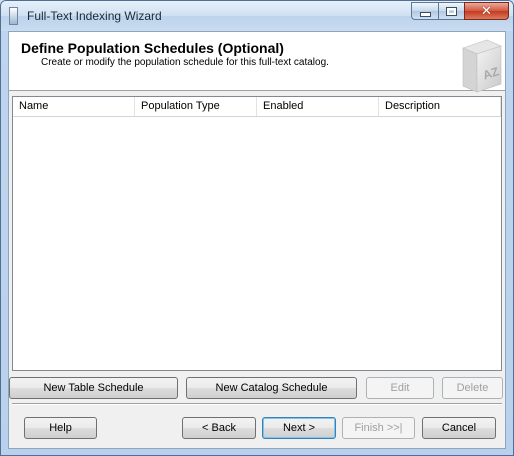 Image resolution: width=514 pixels, height=456 pixels. What do you see at coordinates (94, 16) in the screenshot?
I see `window-title: Full-Text Indexing Wizard` at bounding box center [94, 16].